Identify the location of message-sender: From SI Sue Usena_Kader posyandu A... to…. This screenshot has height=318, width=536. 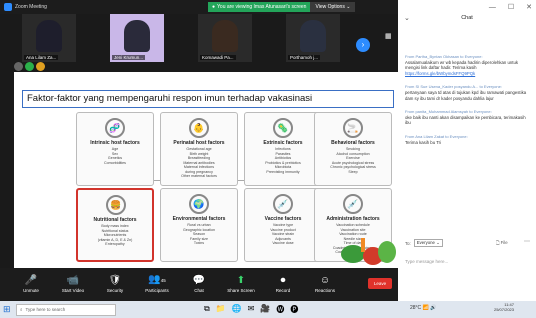
(453, 87).